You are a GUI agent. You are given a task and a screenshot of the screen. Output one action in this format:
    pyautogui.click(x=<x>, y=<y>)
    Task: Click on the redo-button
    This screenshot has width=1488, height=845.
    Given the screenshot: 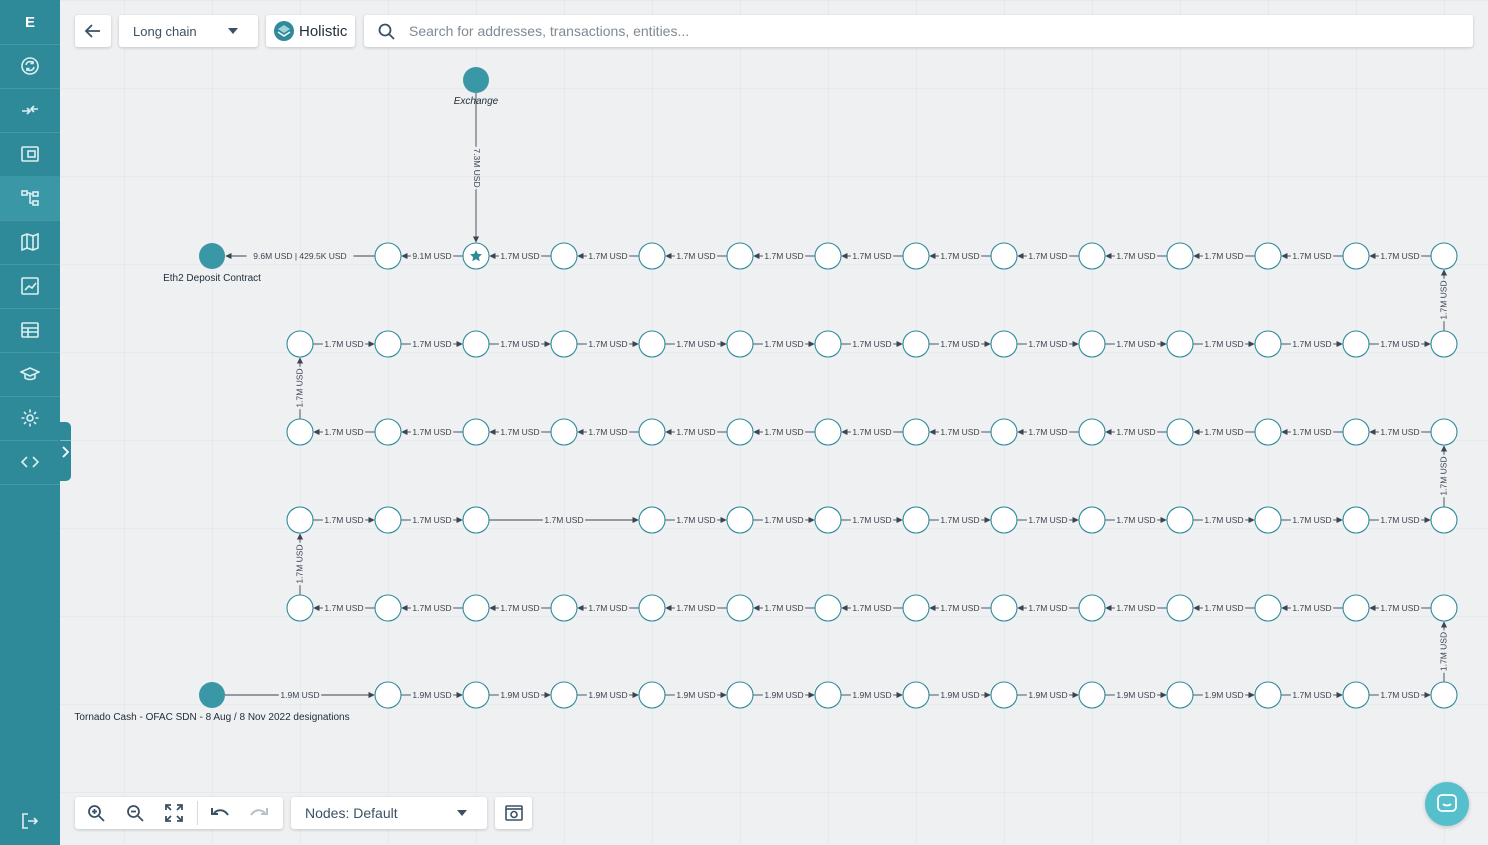 What is the action you would take?
    pyautogui.click(x=259, y=813)
    